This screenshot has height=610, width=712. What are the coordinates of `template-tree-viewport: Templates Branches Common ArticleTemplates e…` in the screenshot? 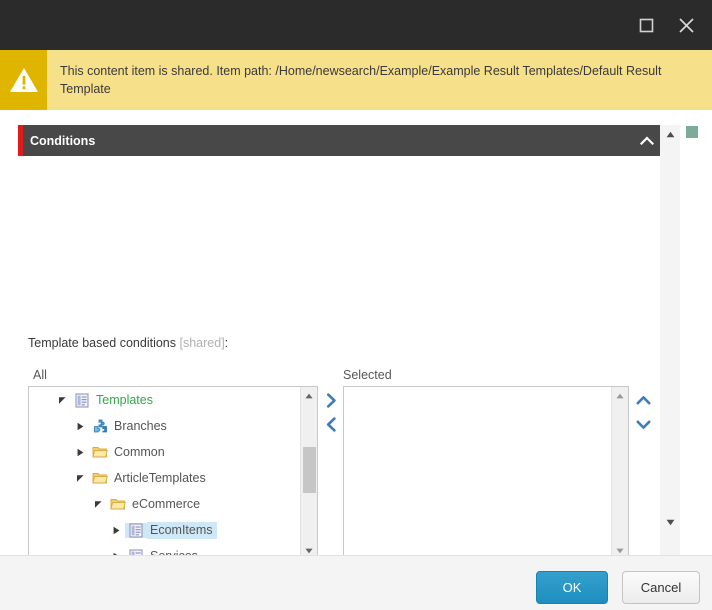 It's located at (165, 471).